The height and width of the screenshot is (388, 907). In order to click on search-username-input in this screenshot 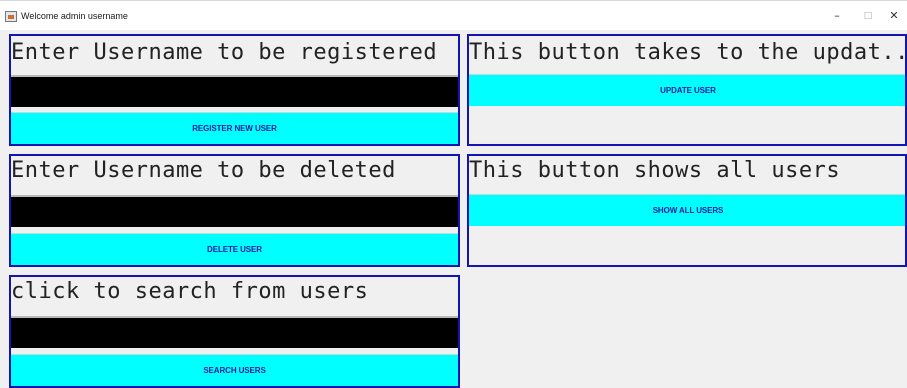, I will do `click(234, 332)`.